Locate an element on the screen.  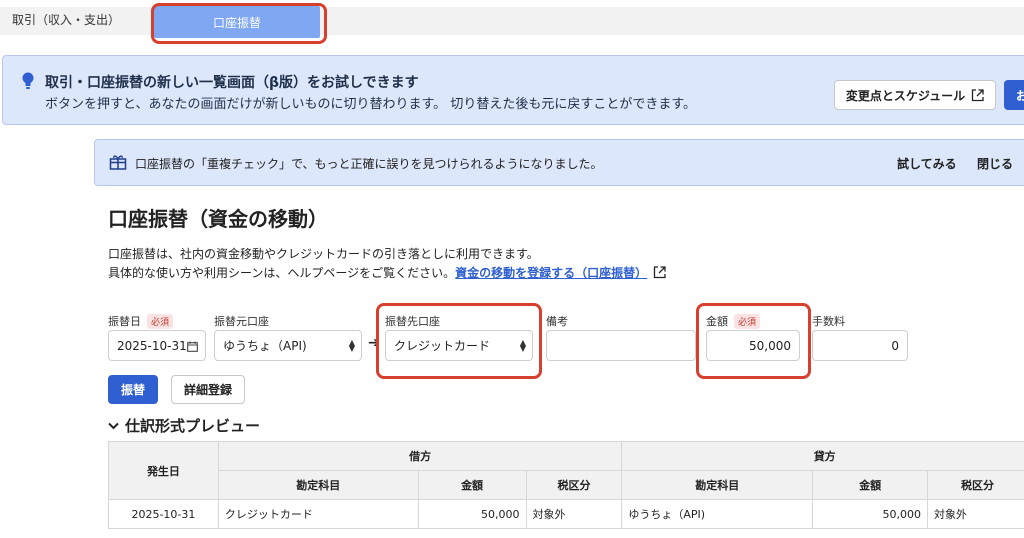
help-link: 資金の移動を登録する（口座振替） is located at coordinates (551, 273).